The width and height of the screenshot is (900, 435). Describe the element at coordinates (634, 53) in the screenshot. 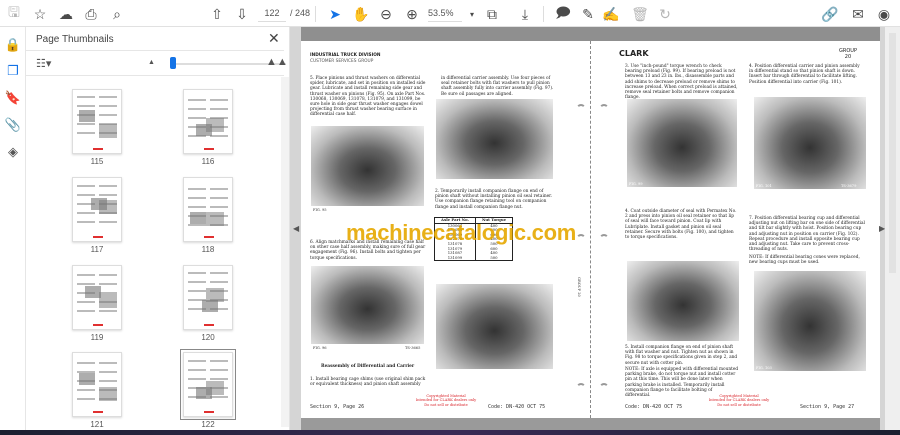

I see `clark-logo: CLARK` at that location.